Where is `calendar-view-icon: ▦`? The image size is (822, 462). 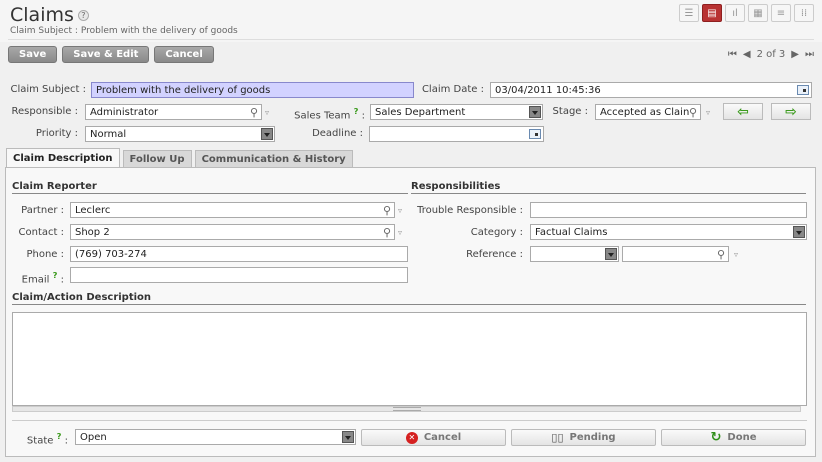
calendar-view-icon: ▦ is located at coordinates (758, 13).